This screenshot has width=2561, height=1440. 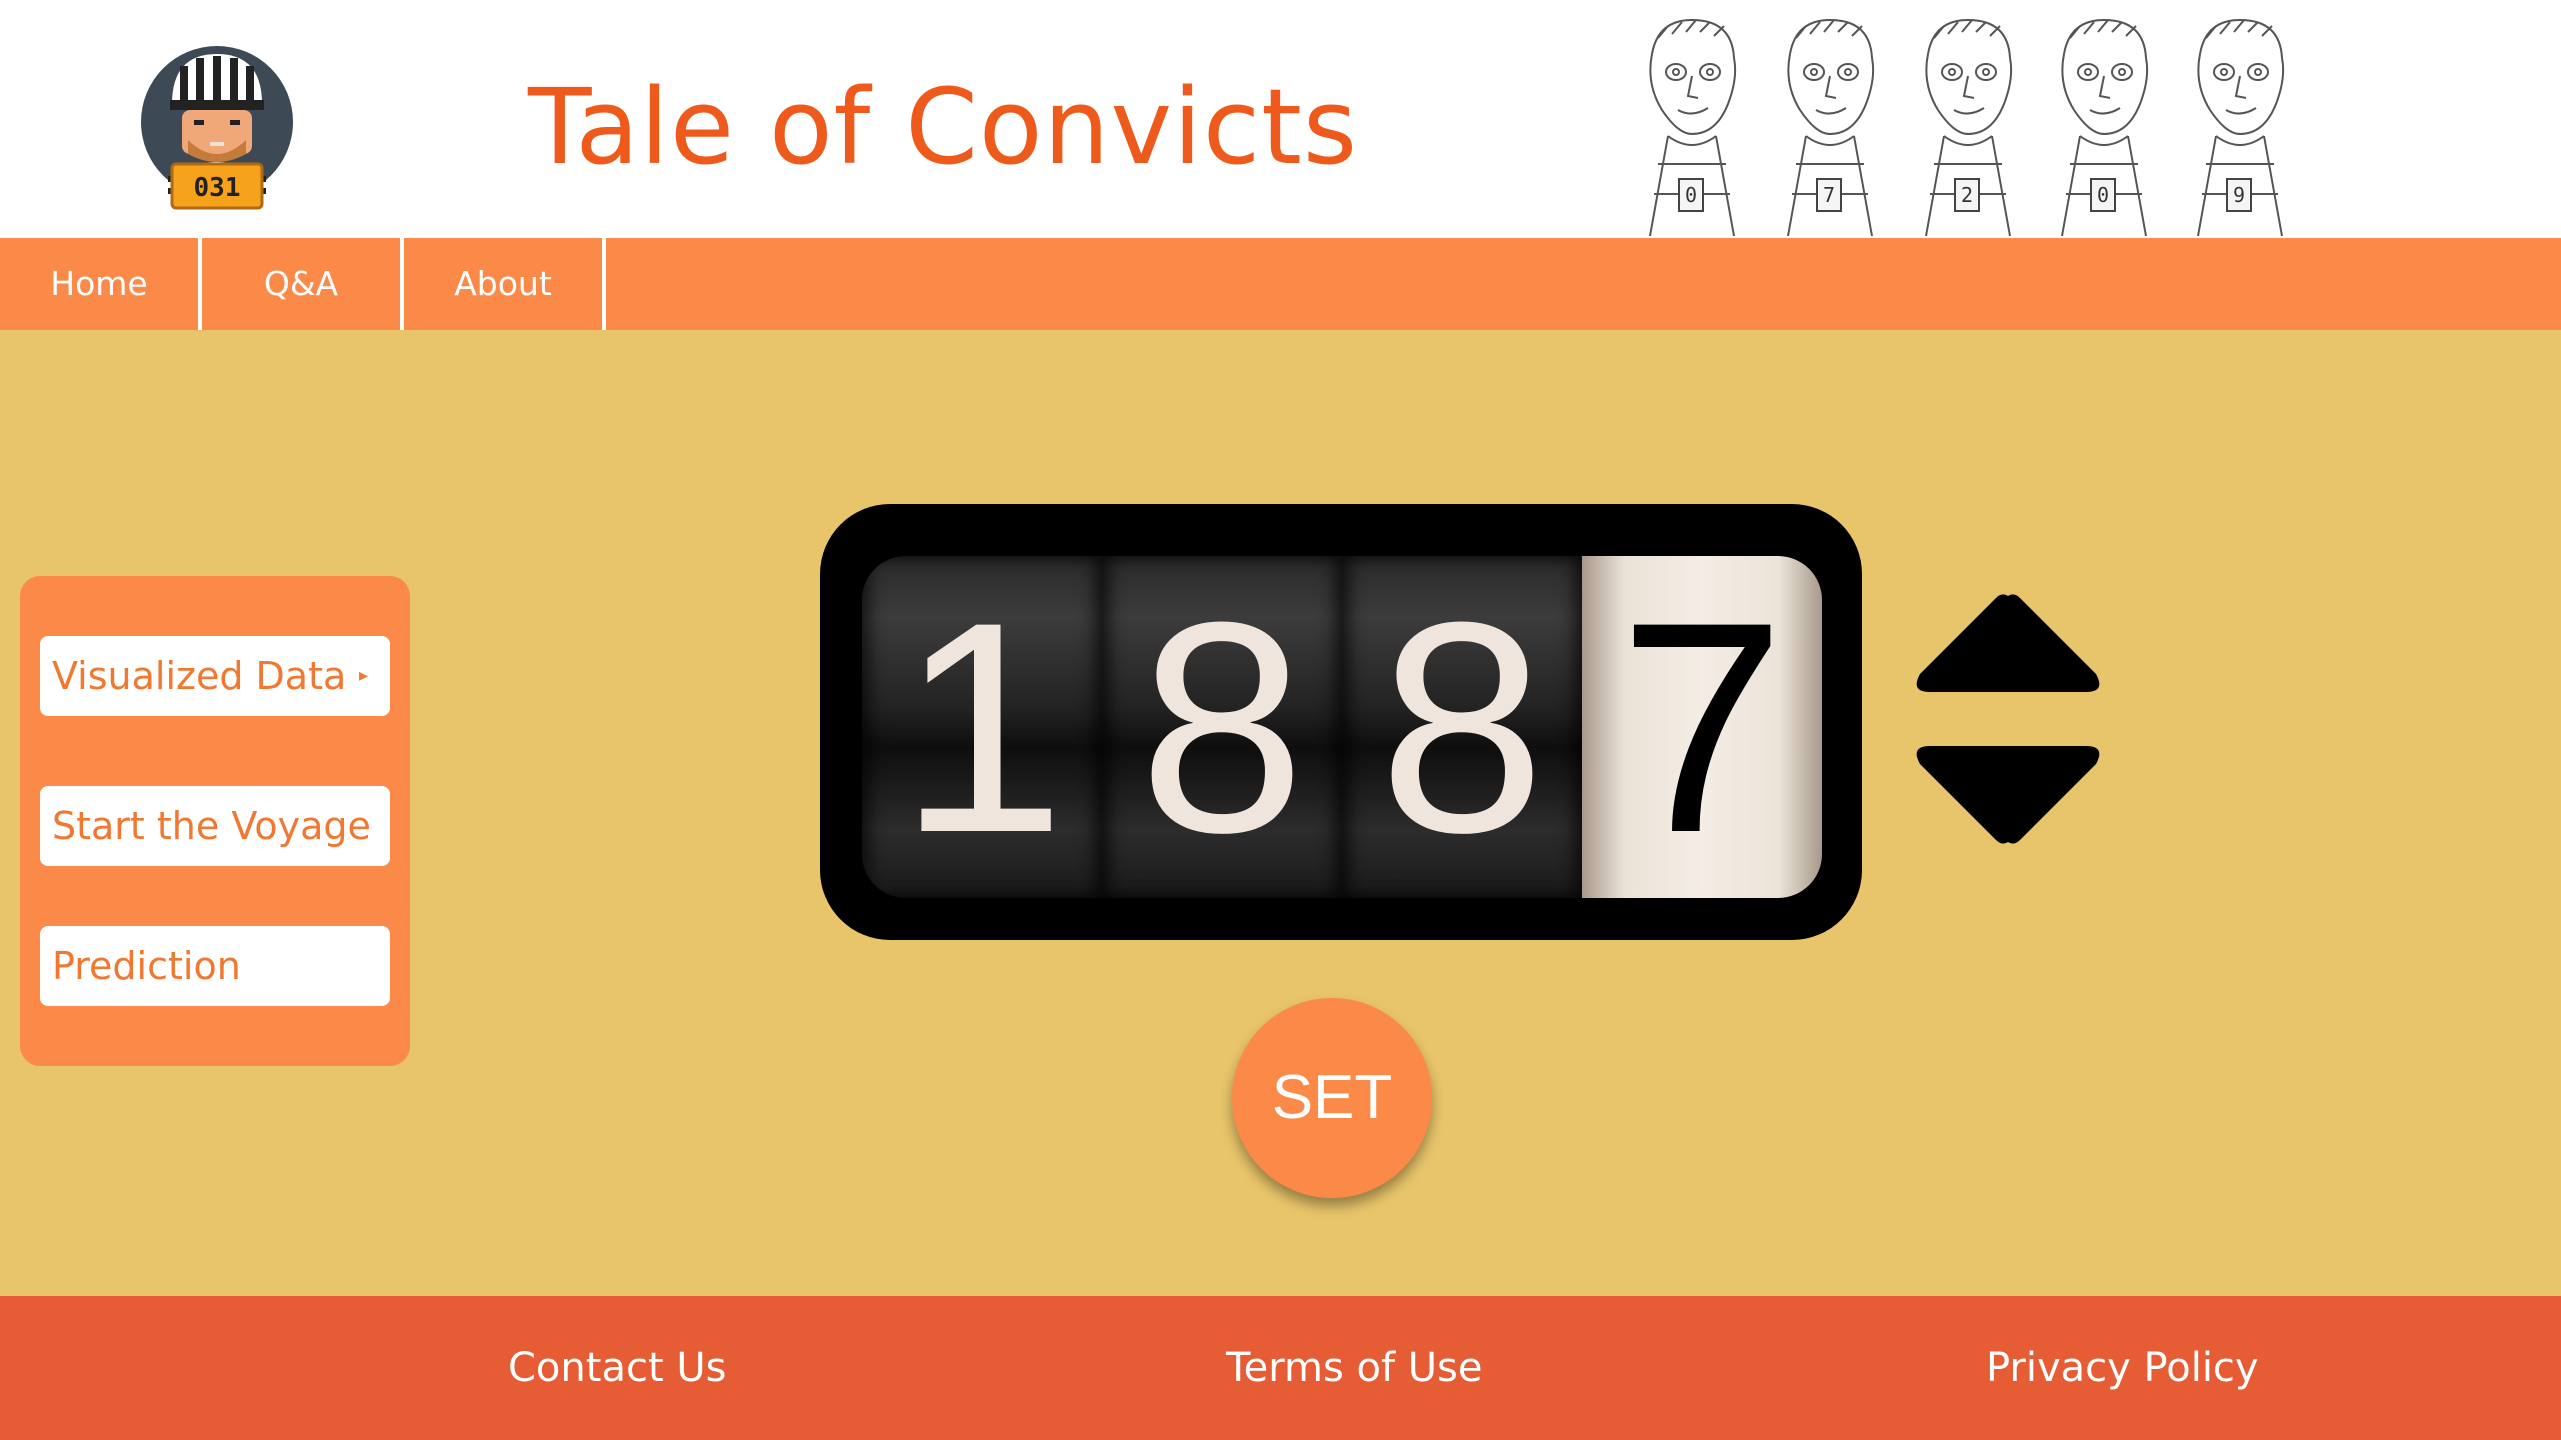 I want to click on footer-link-privacy-policy: Privacy Policy, so click(x=2122, y=1368).